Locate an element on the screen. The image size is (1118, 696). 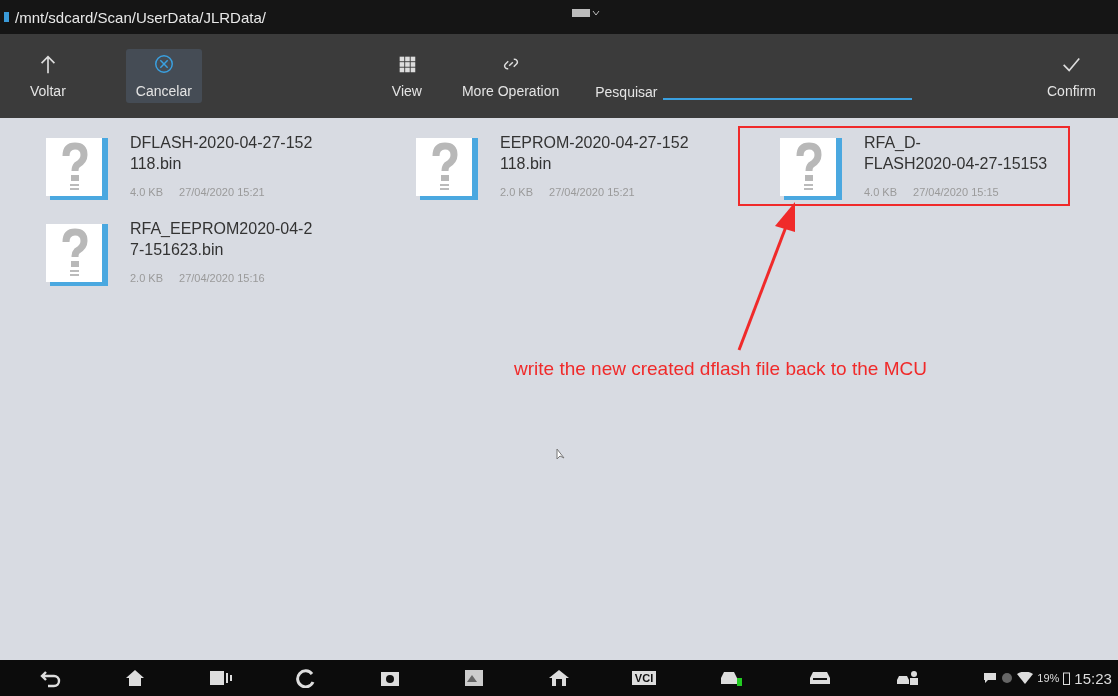
cancel-button: Cancelar is located at coordinates (163, 76).